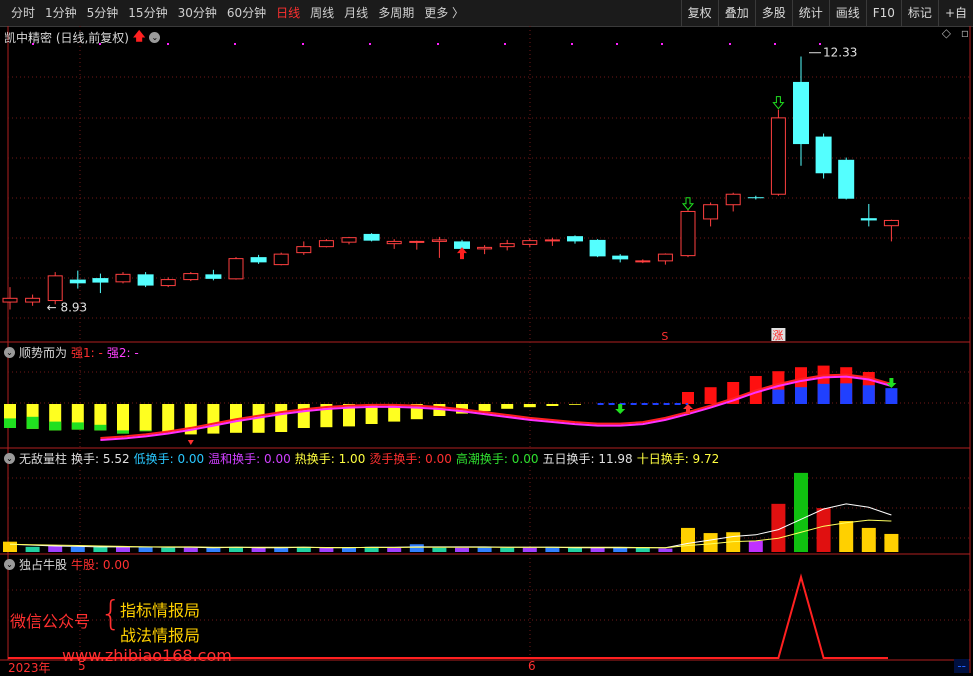  Describe the element at coordinates (587, 459) in the screenshot. I see `turnover-field-6: 五日换手: 11.98` at that location.